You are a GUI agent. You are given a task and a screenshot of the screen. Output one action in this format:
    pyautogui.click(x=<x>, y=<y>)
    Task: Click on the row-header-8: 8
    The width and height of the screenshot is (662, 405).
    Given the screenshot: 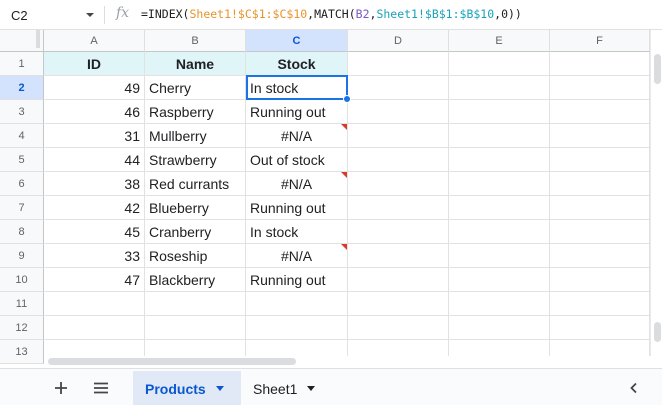 What is the action you would take?
    pyautogui.click(x=22, y=232)
    